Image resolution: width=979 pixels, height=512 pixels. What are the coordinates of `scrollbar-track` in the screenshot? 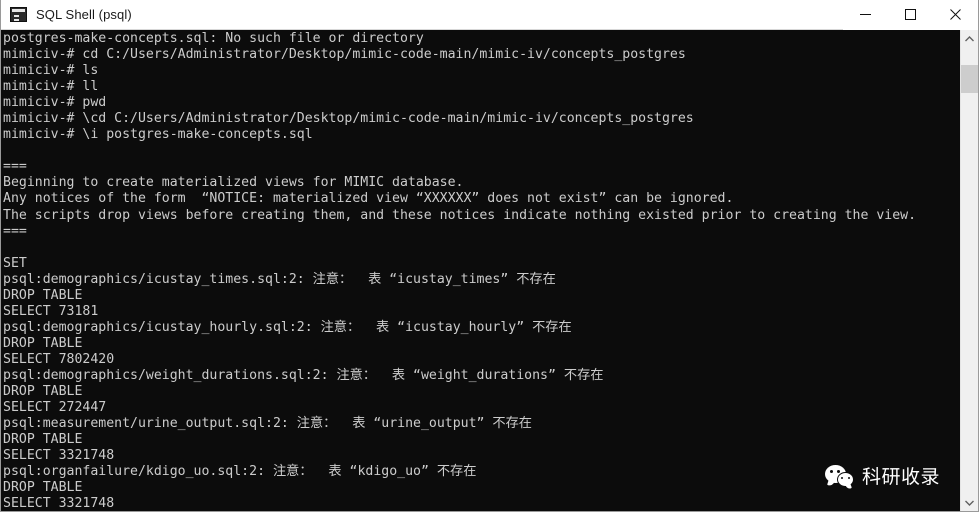 It's located at (969, 270).